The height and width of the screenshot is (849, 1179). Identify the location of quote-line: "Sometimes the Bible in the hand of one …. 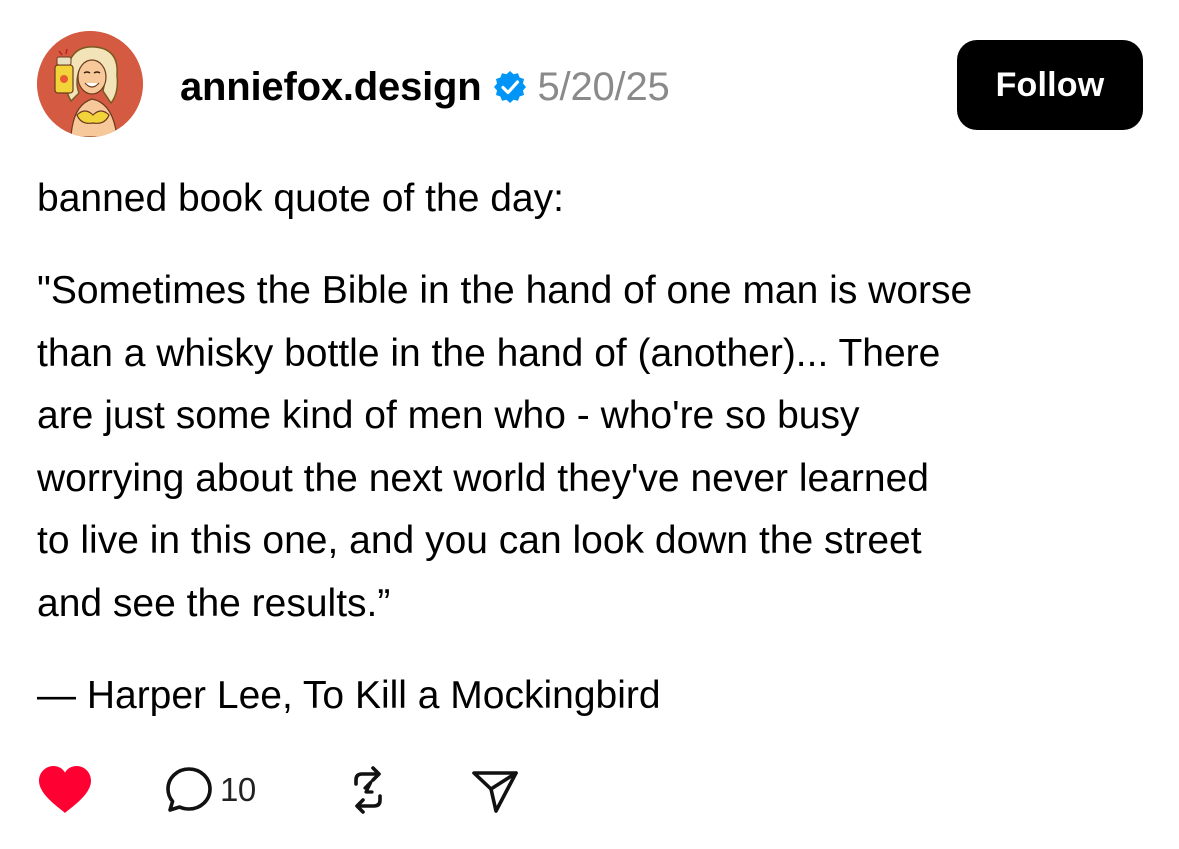
(505, 290).